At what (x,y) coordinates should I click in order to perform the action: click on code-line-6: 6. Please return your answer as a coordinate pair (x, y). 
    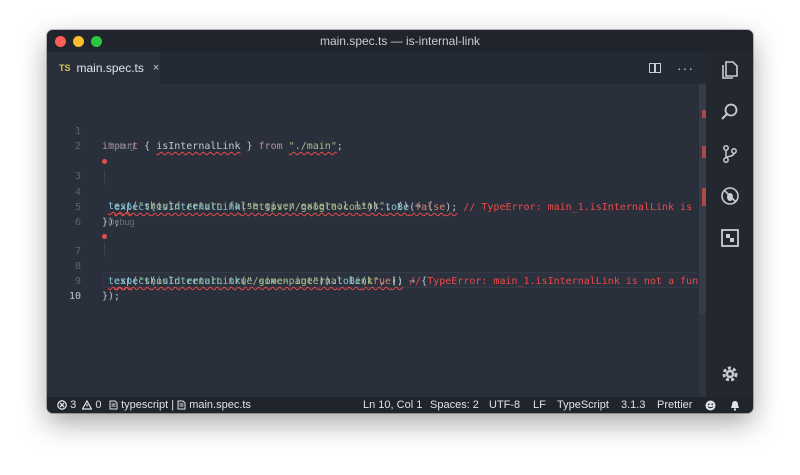
    Looking at the image, I should click on (65, 214).